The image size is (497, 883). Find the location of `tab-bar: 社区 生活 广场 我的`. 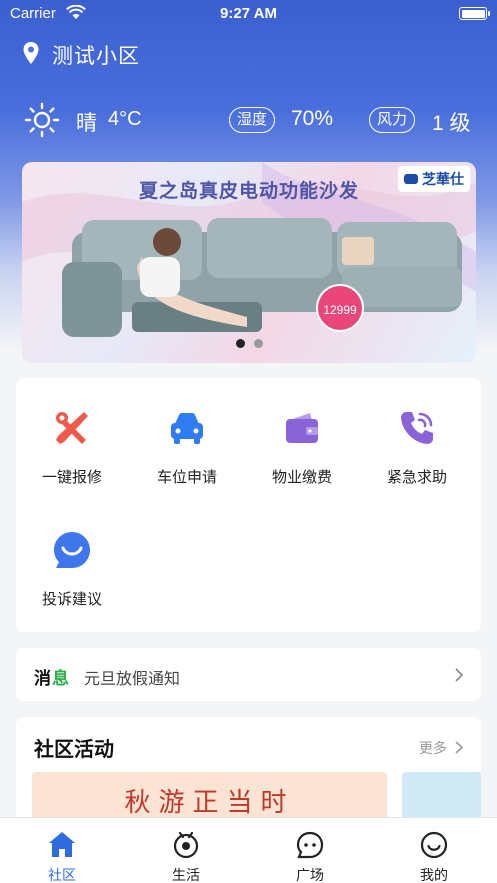

tab-bar: 社区 生活 广场 我的 is located at coordinates (248, 850).